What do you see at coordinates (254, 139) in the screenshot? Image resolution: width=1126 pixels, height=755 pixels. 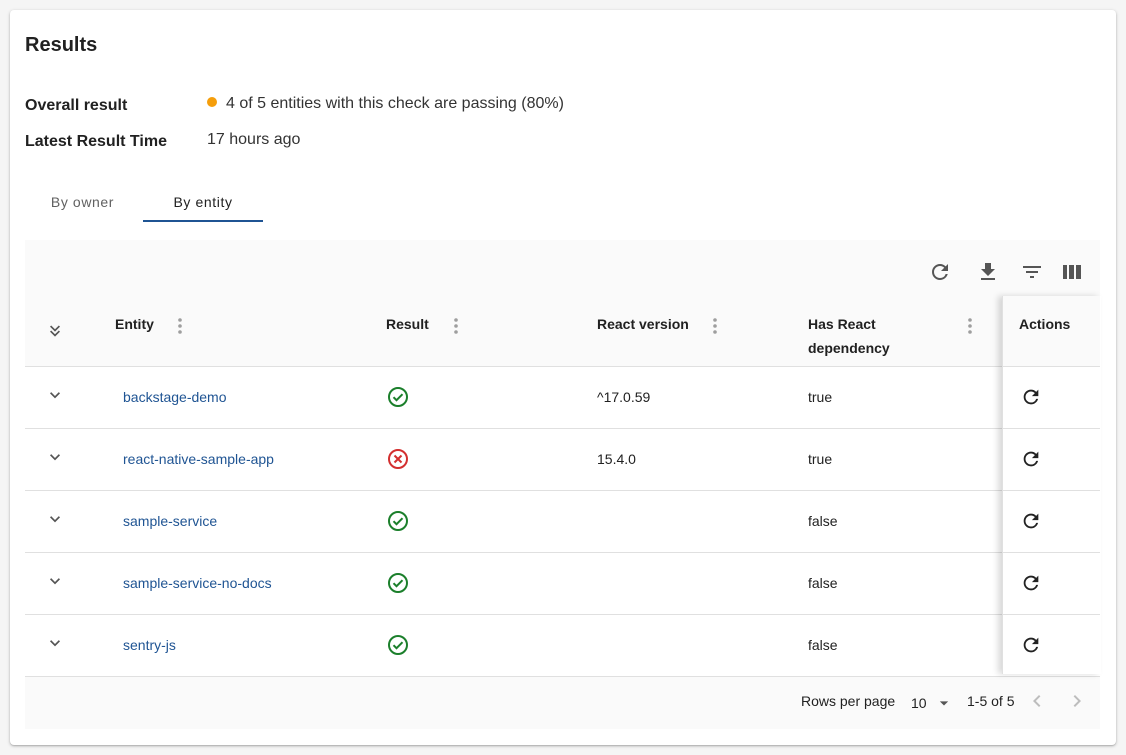 I see `latest-result-time-value: 17 hours ago` at bounding box center [254, 139].